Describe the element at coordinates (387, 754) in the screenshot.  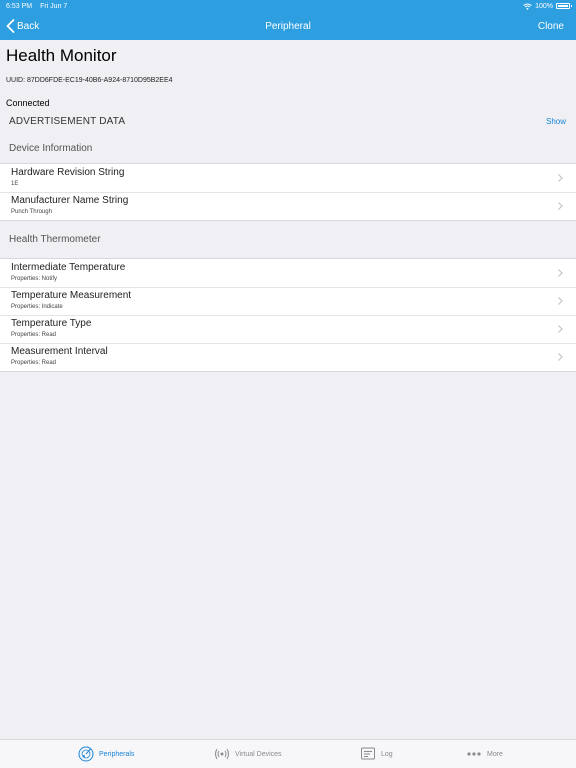
I see `tab-label: Log` at that location.